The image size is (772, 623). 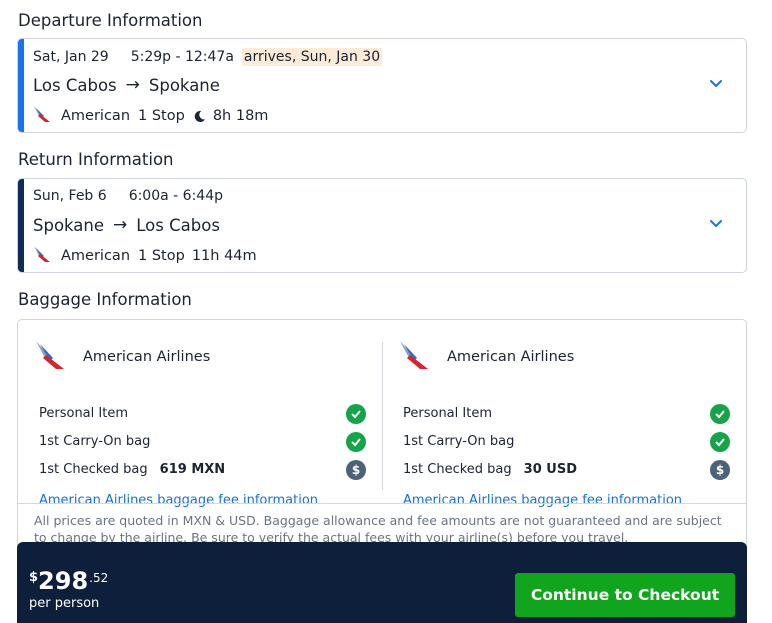 I want to click on baggage-row: 1st Checked bag 619 MXN $, so click(x=202, y=469).